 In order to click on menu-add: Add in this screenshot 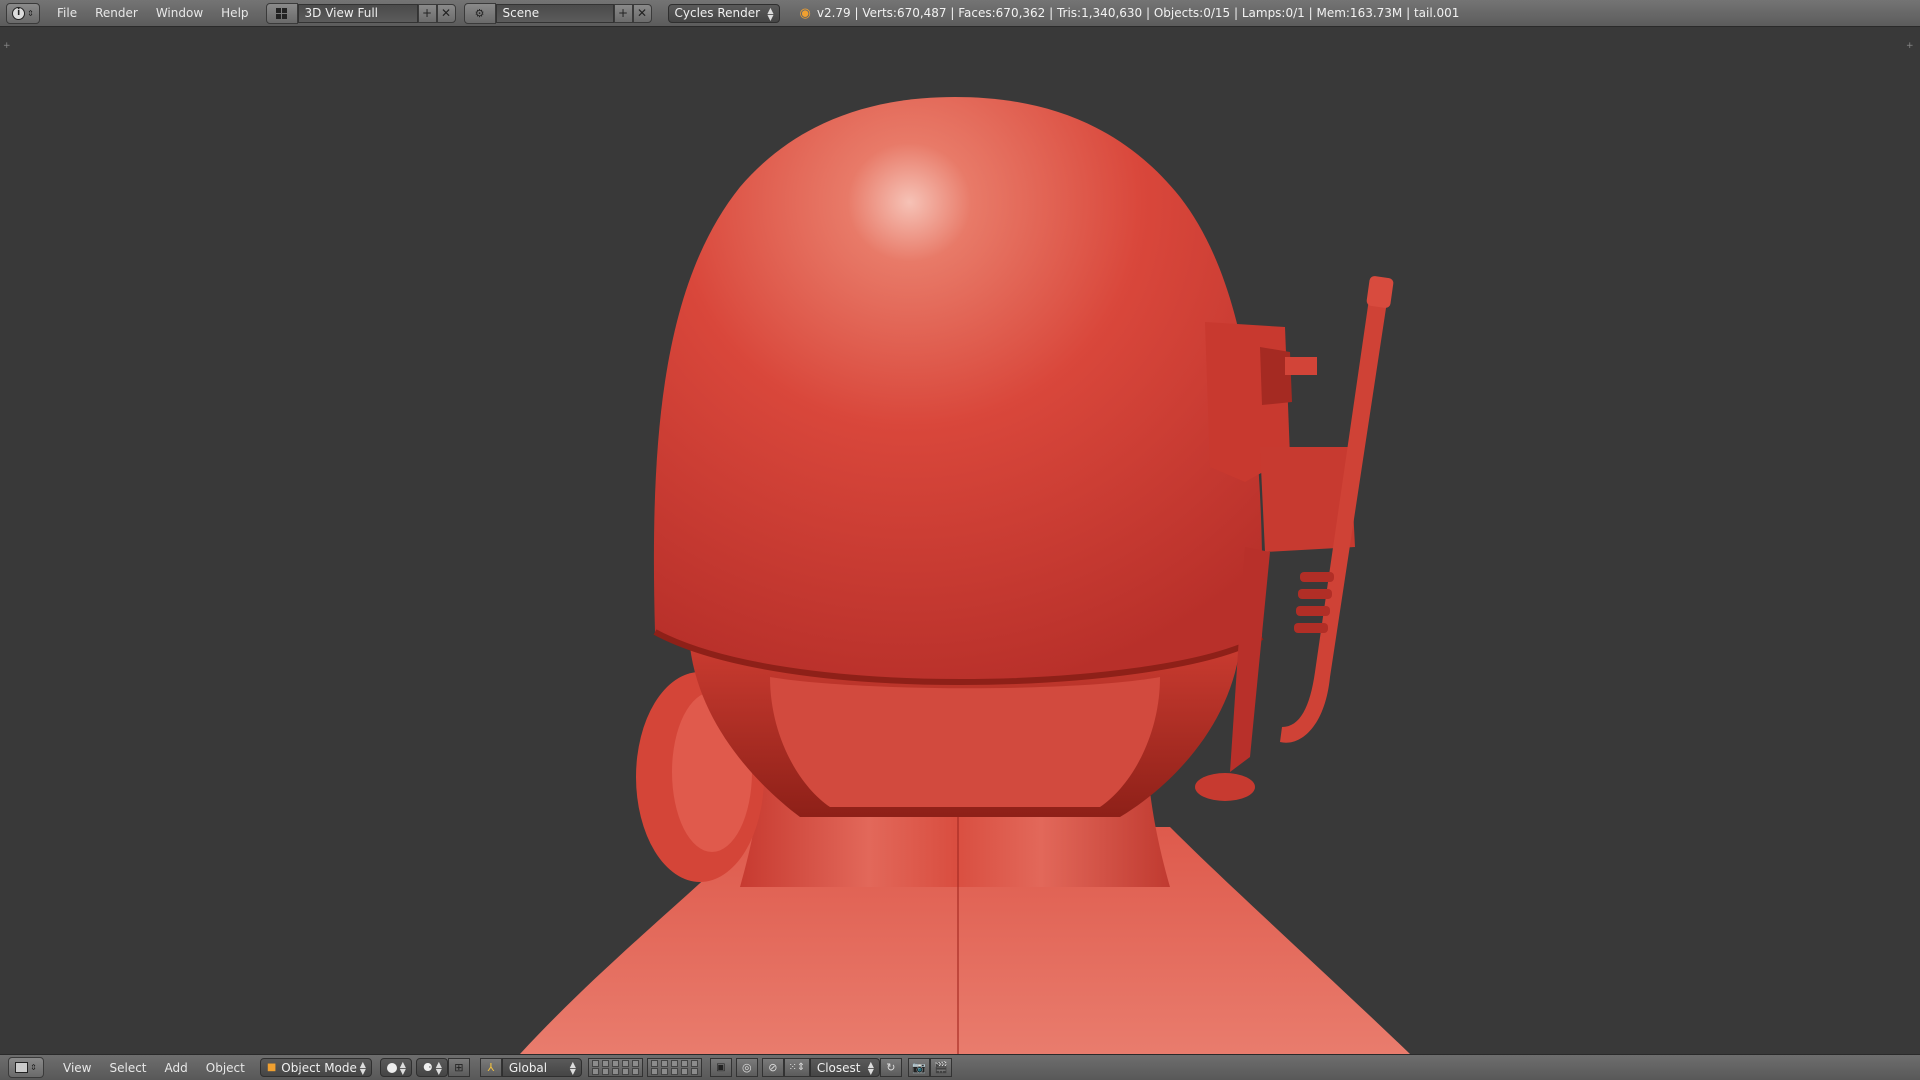, I will do `click(176, 1068)`.